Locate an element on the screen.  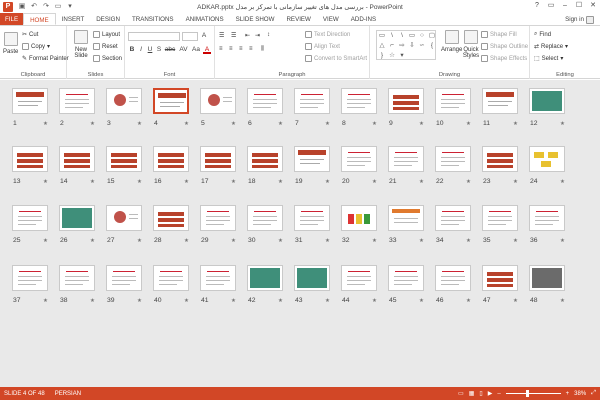
tab-animations: ANIMATIONS is located at coordinates (205, 19).